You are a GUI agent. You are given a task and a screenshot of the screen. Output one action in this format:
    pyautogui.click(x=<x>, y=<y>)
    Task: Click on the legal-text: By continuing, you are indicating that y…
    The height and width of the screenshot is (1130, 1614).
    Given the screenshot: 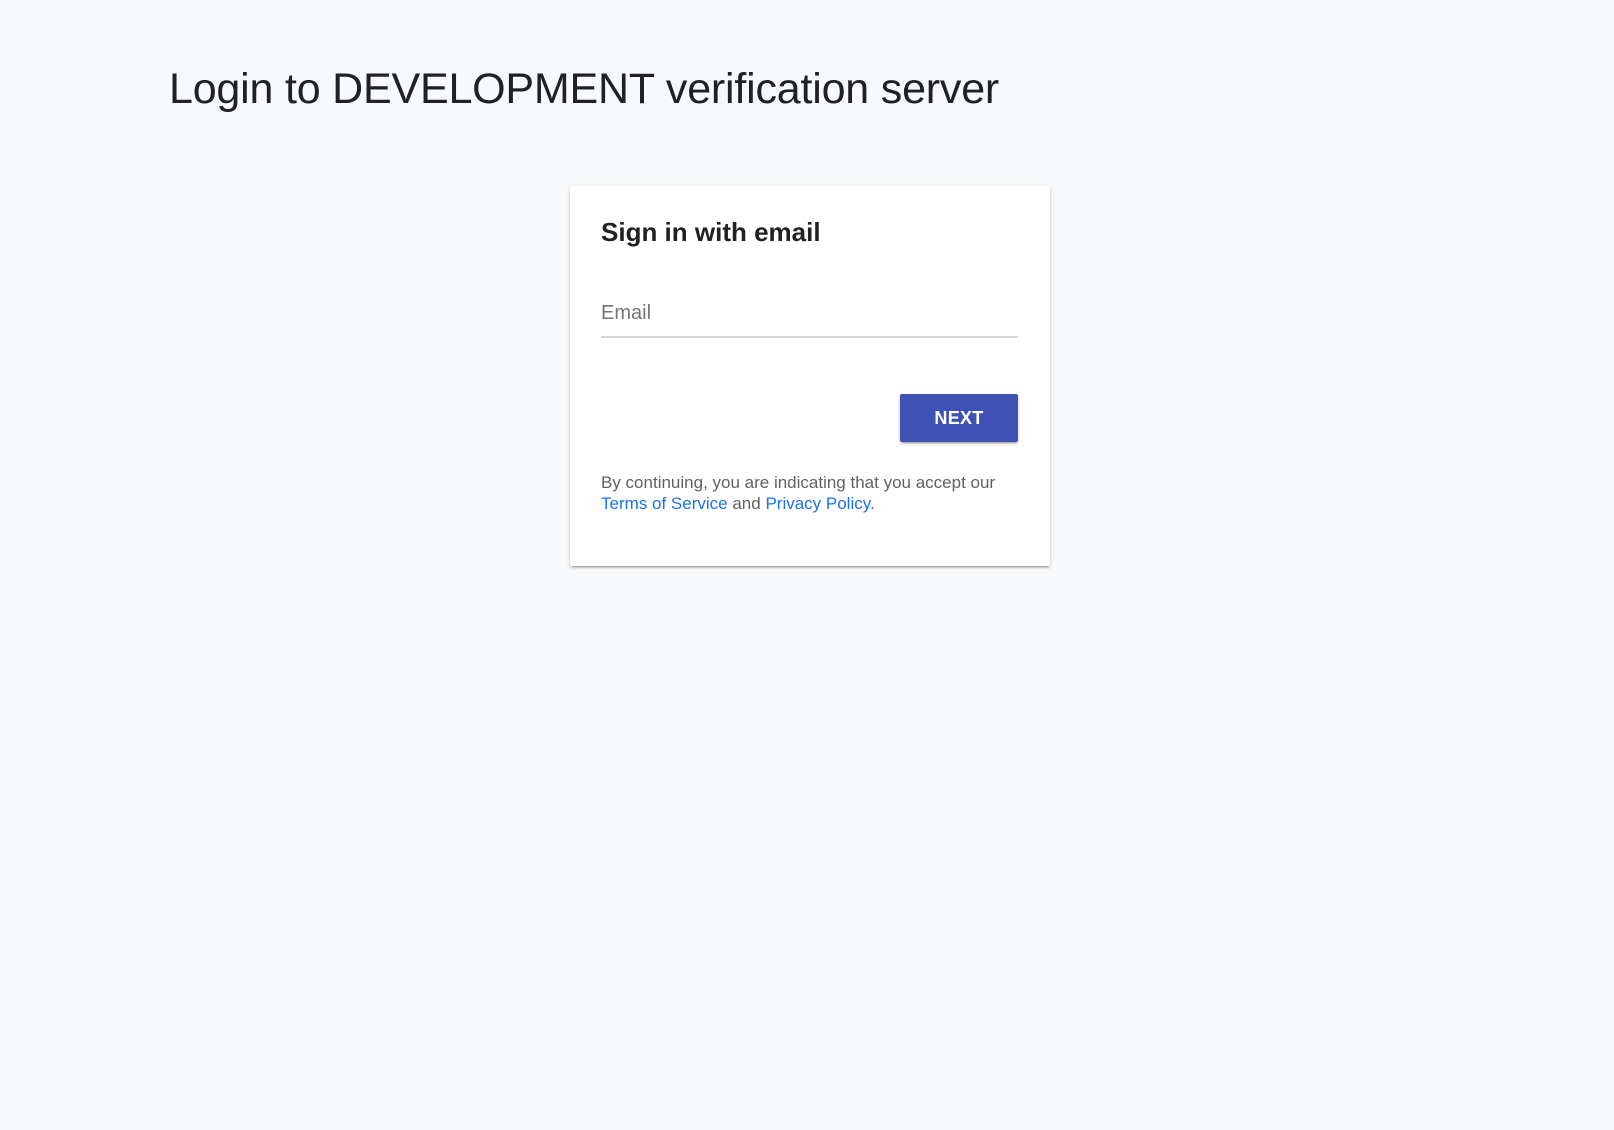 What is the action you would take?
    pyautogui.click(x=816, y=493)
    